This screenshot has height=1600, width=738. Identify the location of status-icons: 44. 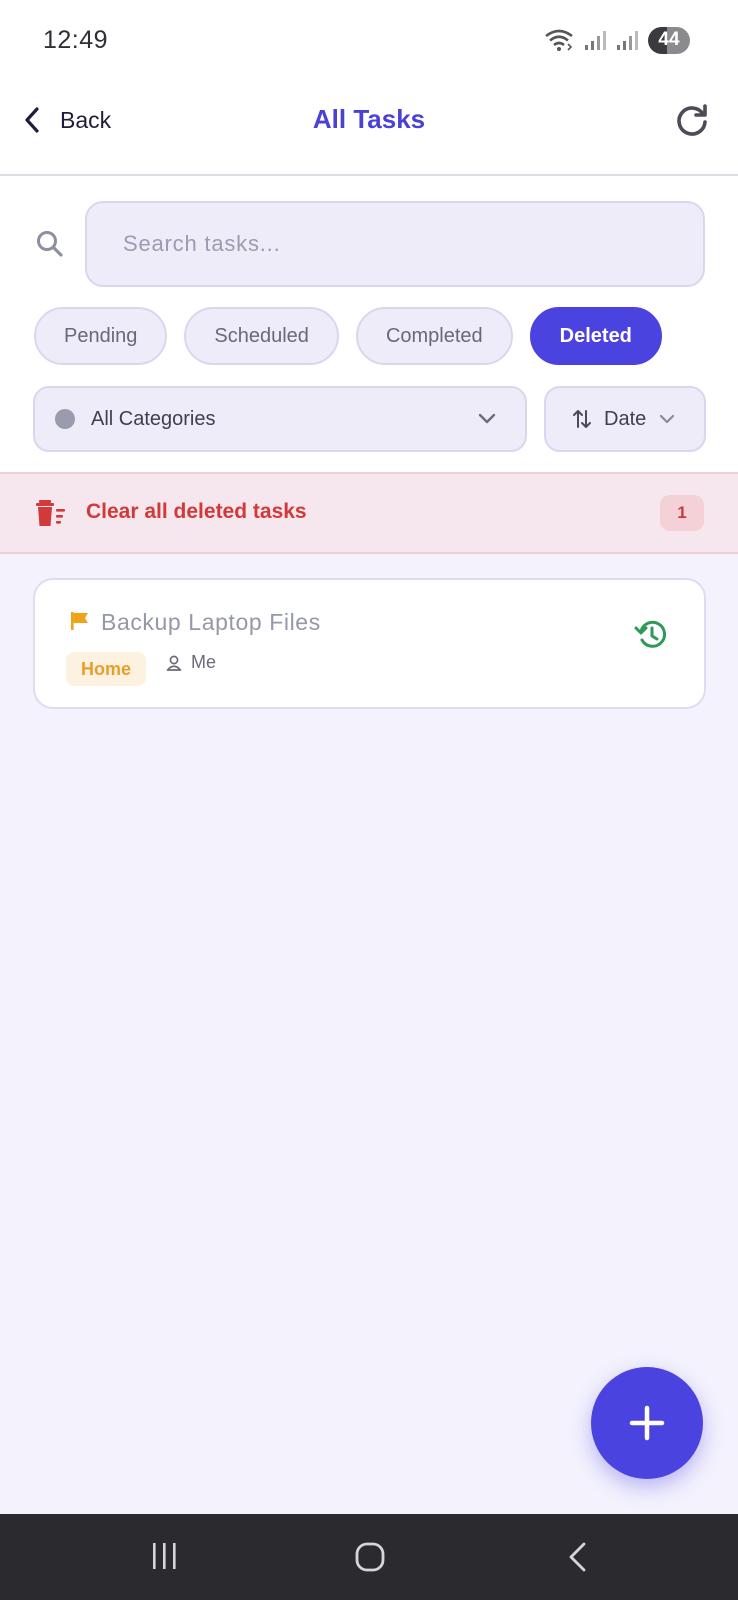
(617, 40).